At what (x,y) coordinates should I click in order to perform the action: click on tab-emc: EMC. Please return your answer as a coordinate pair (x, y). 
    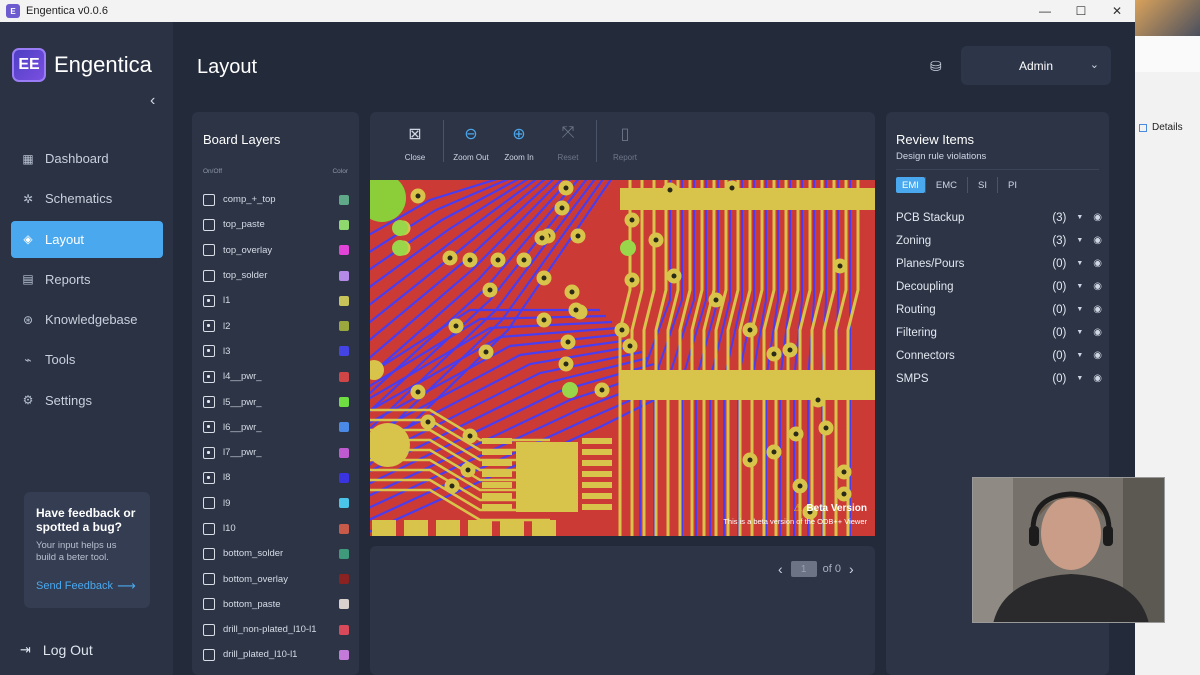
    Looking at the image, I should click on (945, 185).